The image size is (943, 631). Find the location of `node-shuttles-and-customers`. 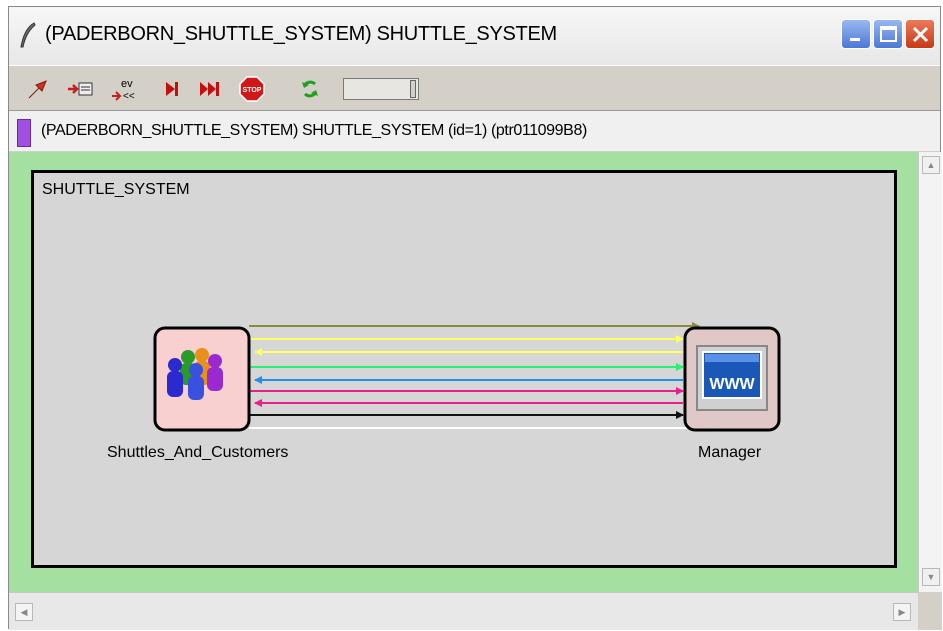

node-shuttles-and-customers is located at coordinates (202, 379).